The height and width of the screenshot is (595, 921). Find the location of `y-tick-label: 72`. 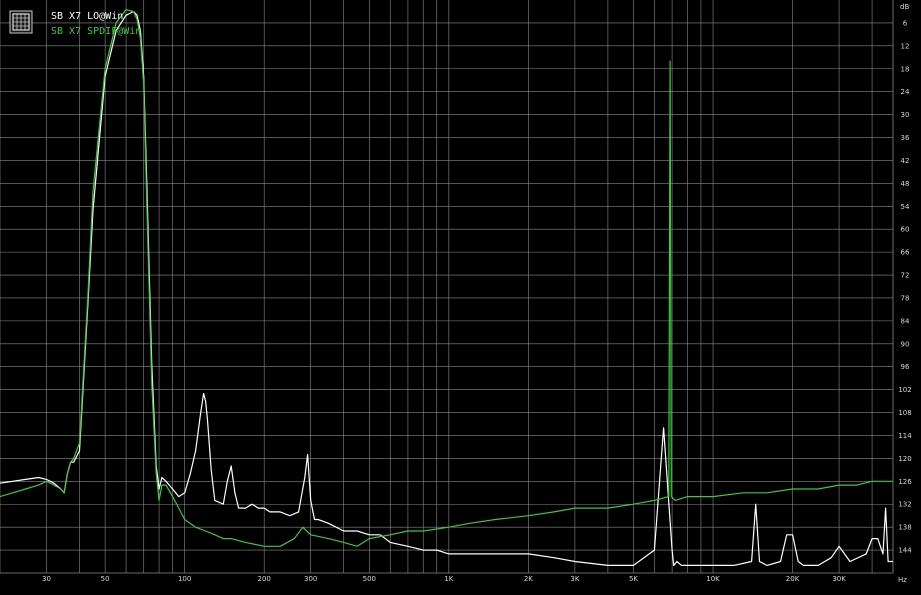

y-tick-label: 72 is located at coordinates (905, 276).